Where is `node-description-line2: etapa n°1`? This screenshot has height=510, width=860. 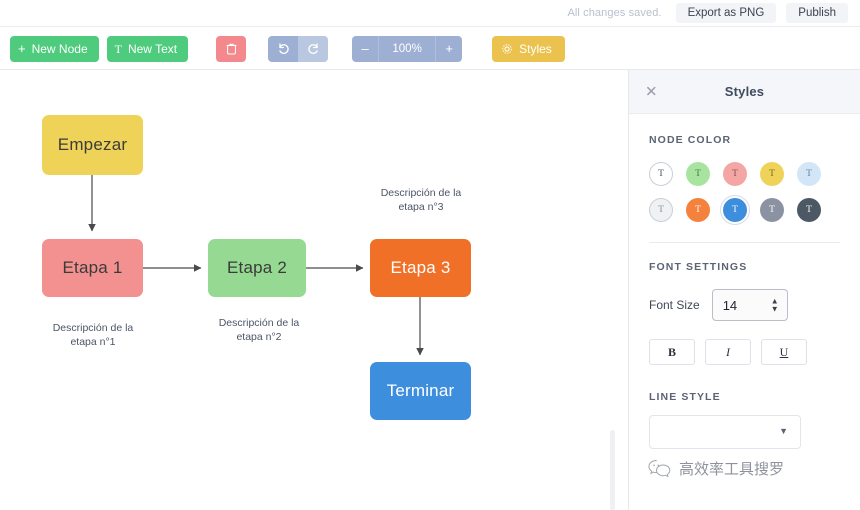
node-description-line2: etapa n°1 is located at coordinates (93, 342).